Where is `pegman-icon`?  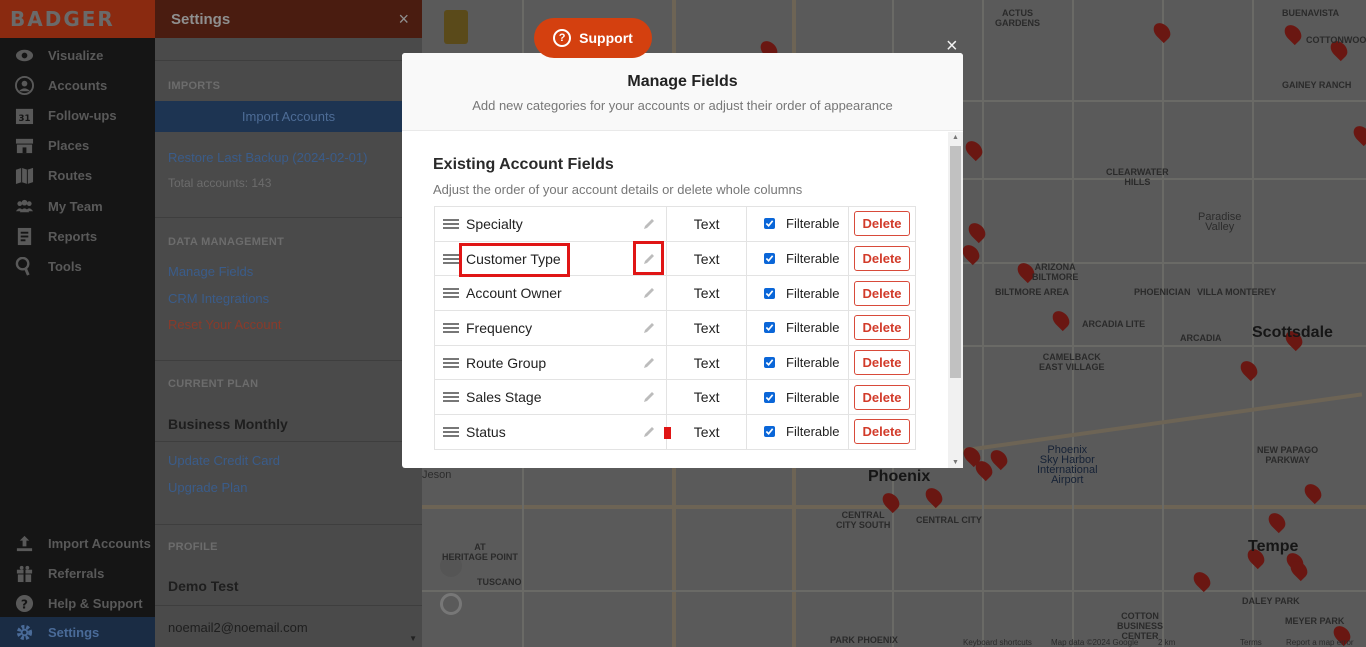
pegman-icon is located at coordinates (456, 27).